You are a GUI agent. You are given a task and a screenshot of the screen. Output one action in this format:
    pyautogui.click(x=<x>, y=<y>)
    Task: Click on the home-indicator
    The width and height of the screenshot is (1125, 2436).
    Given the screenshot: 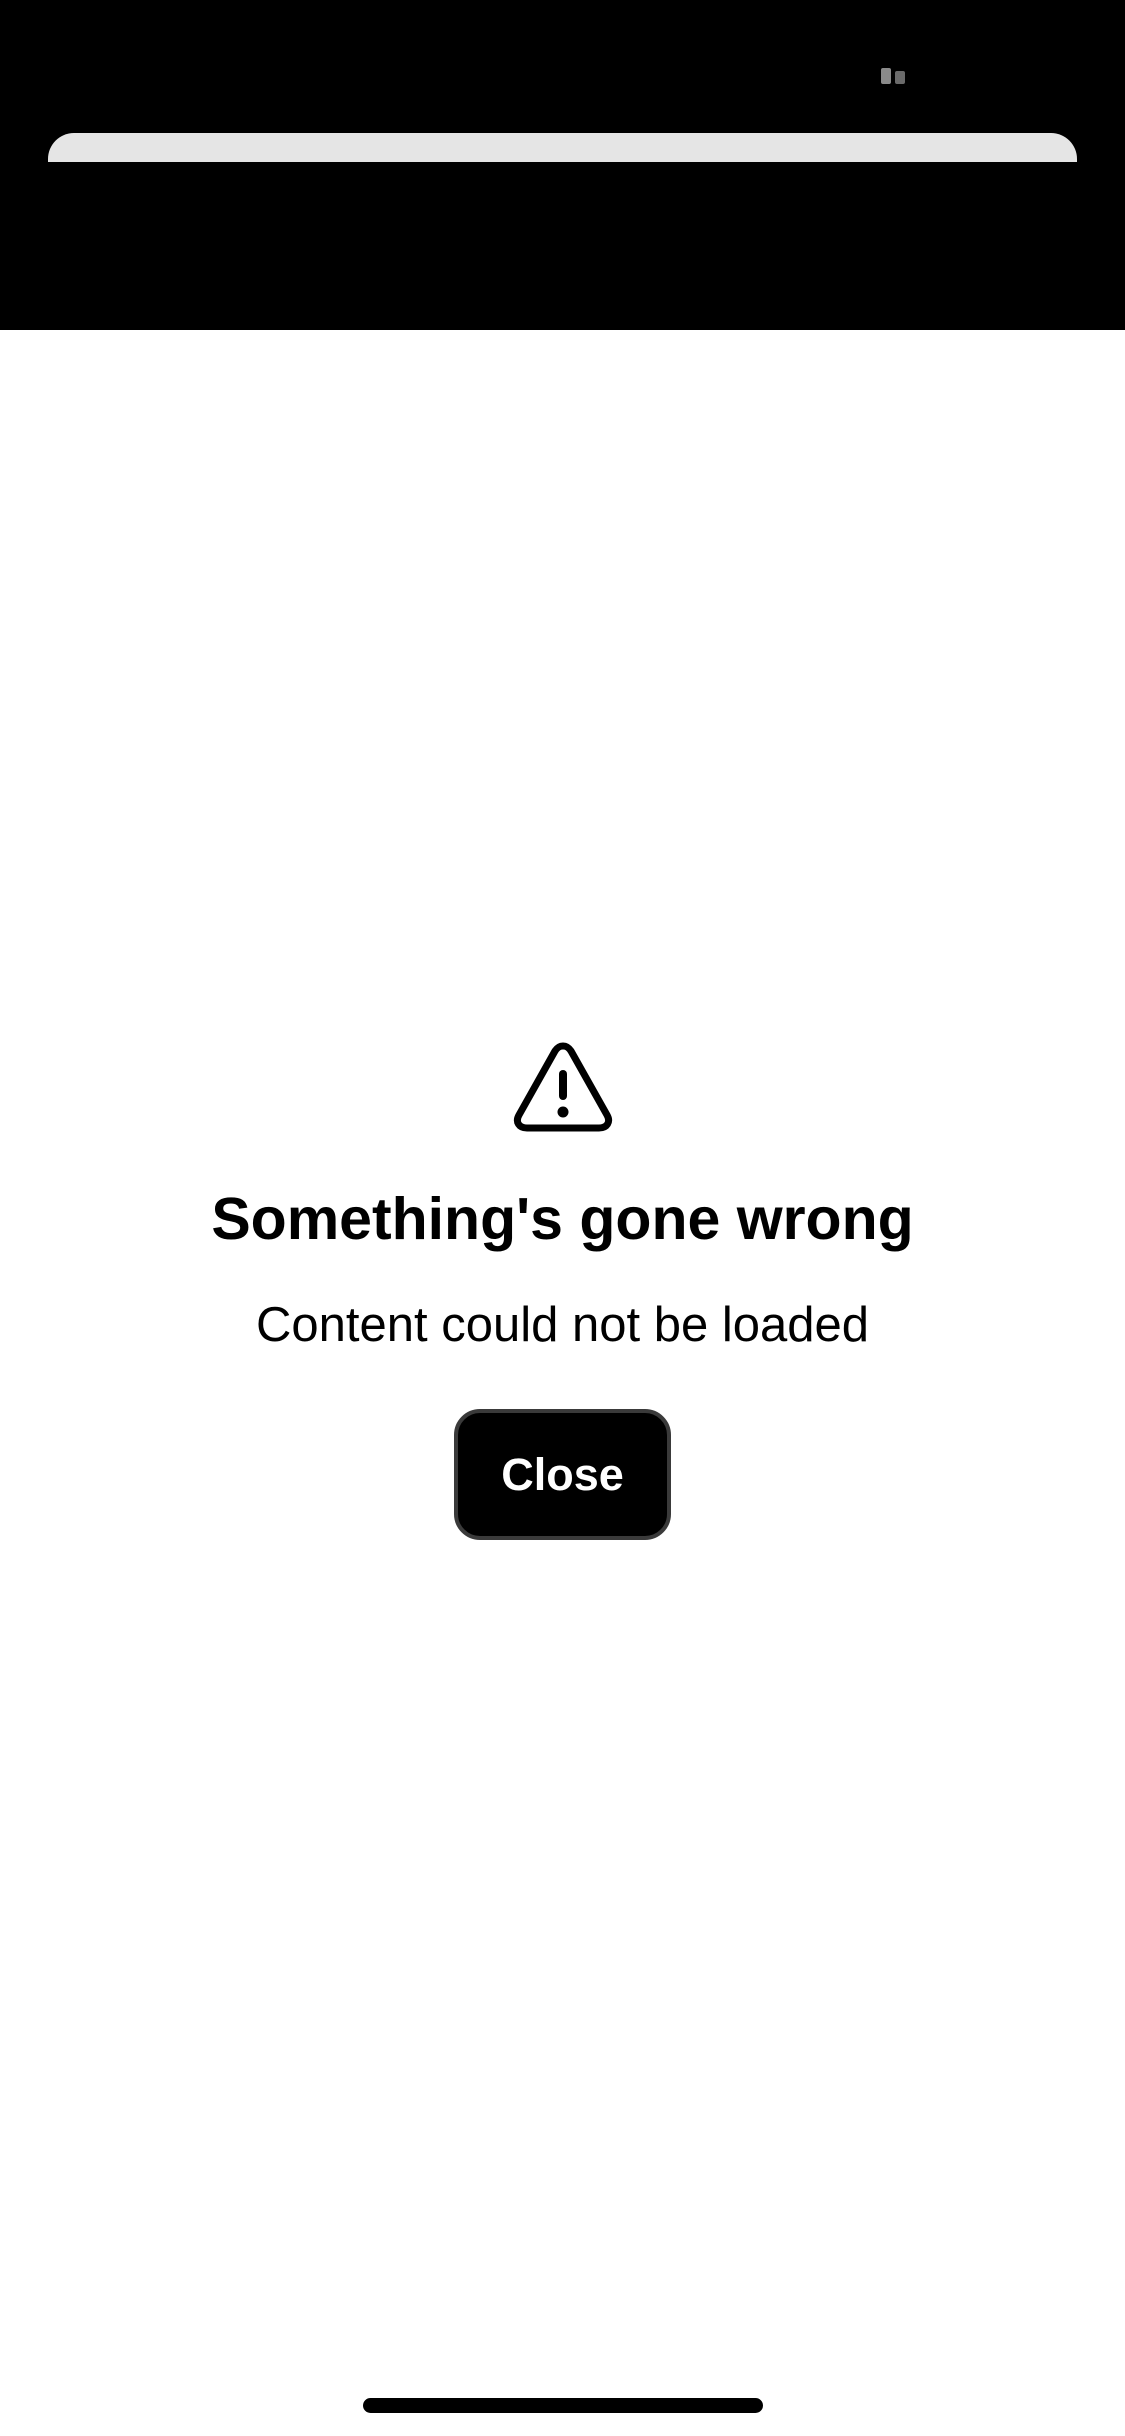 What is the action you would take?
    pyautogui.click(x=563, y=2405)
    